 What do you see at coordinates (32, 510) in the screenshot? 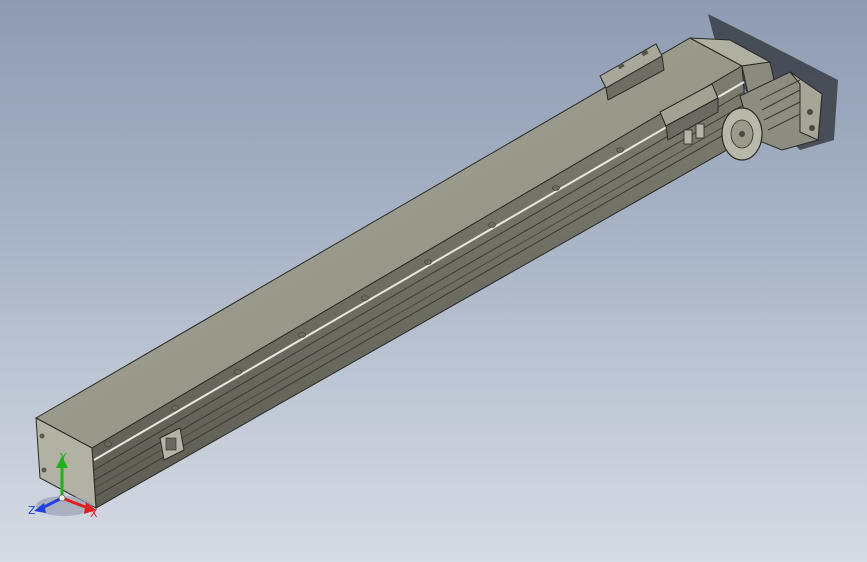
I see `triad-z-label: Z` at bounding box center [32, 510].